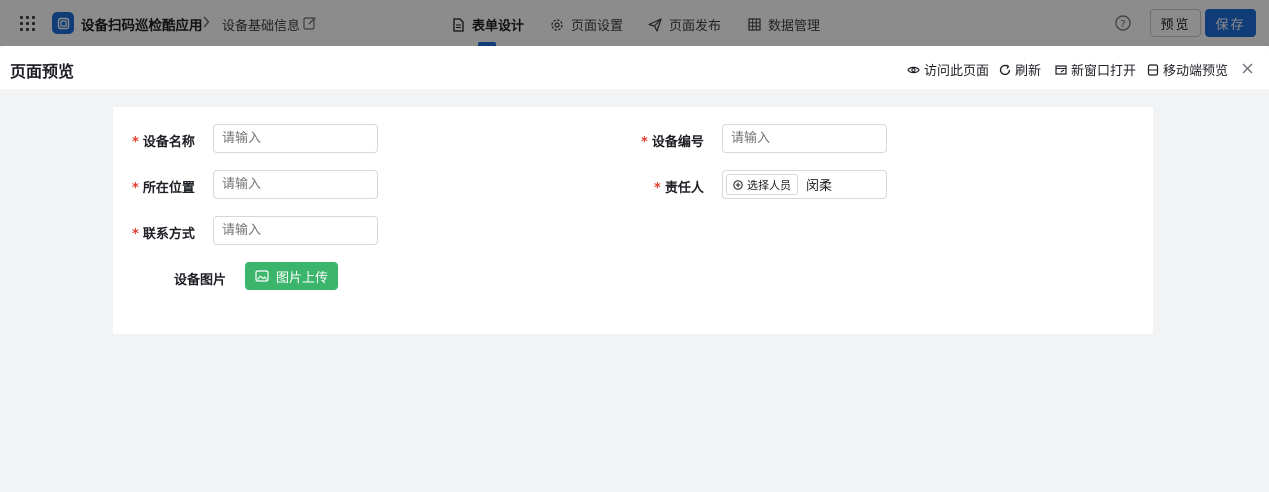 Image resolution: width=1269 pixels, height=492 pixels. Describe the element at coordinates (168, 142) in the screenshot. I see `label-text: 设备名称` at that location.